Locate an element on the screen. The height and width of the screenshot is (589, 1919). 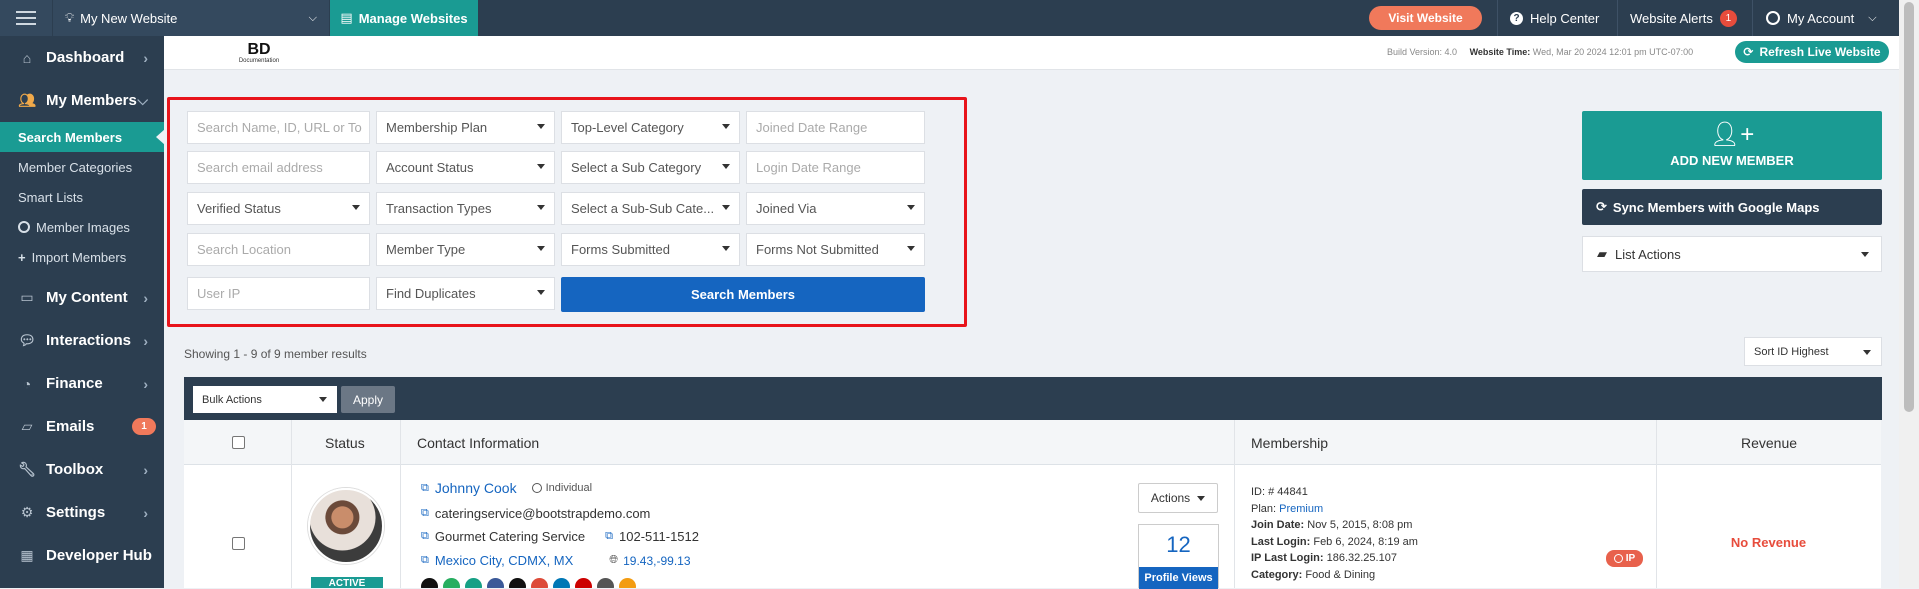
member-phone: 102-511-1512 is located at coordinates (659, 536).